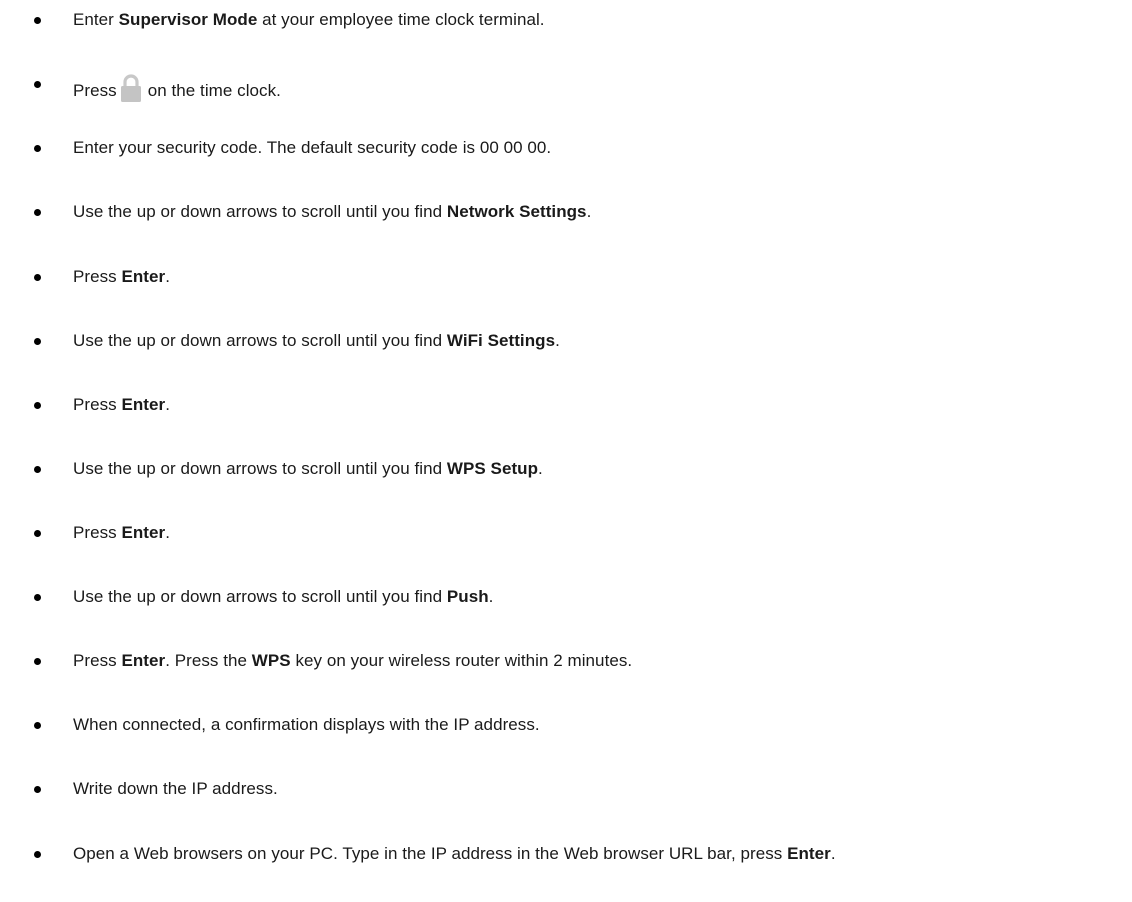 The height and width of the screenshot is (902, 1132). Describe the element at coordinates (501, 340) in the screenshot. I see `bold-term: WiFi Settings` at that location.